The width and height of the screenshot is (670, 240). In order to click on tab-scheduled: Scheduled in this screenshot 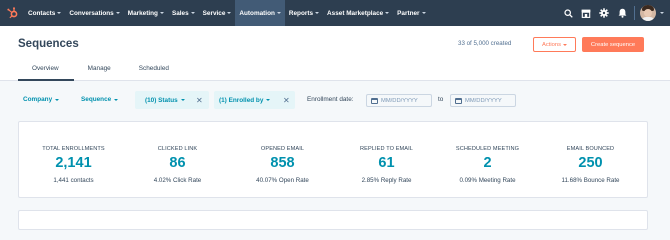, I will do `click(154, 72)`.